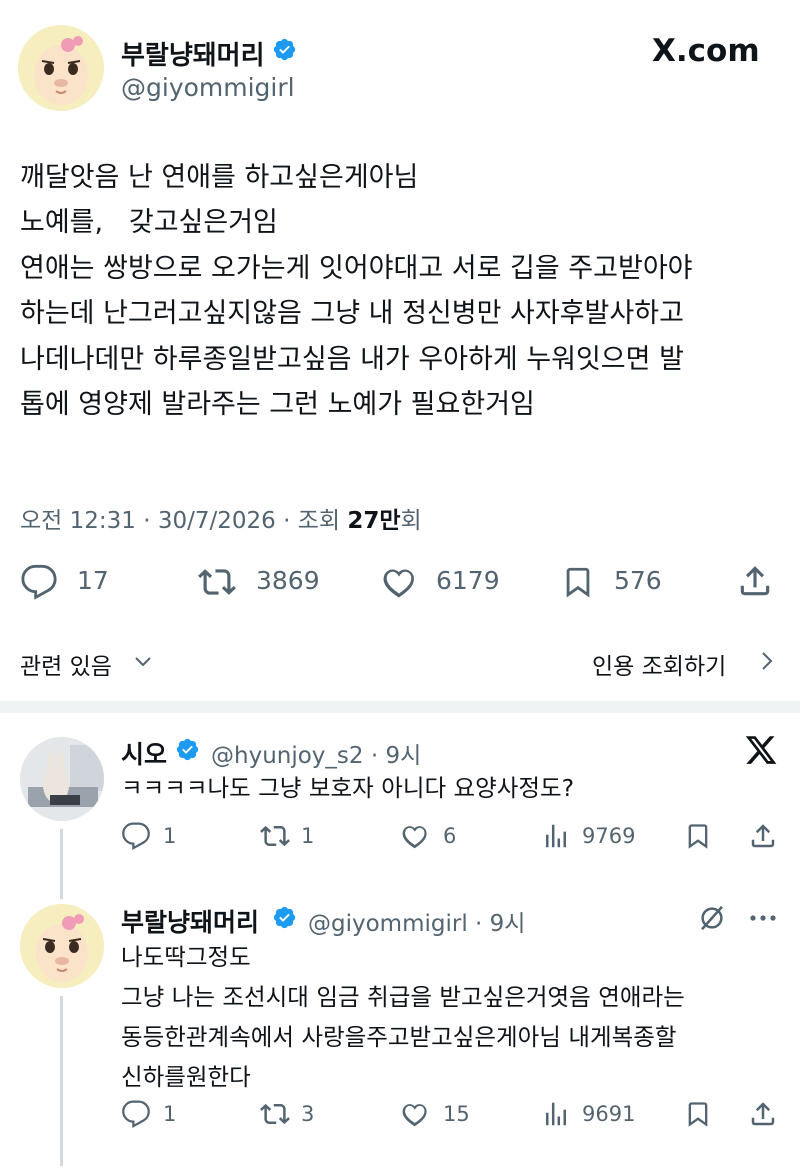 The width and height of the screenshot is (800, 1173). What do you see at coordinates (468, 580) in the screenshot?
I see `like-count: 6179` at bounding box center [468, 580].